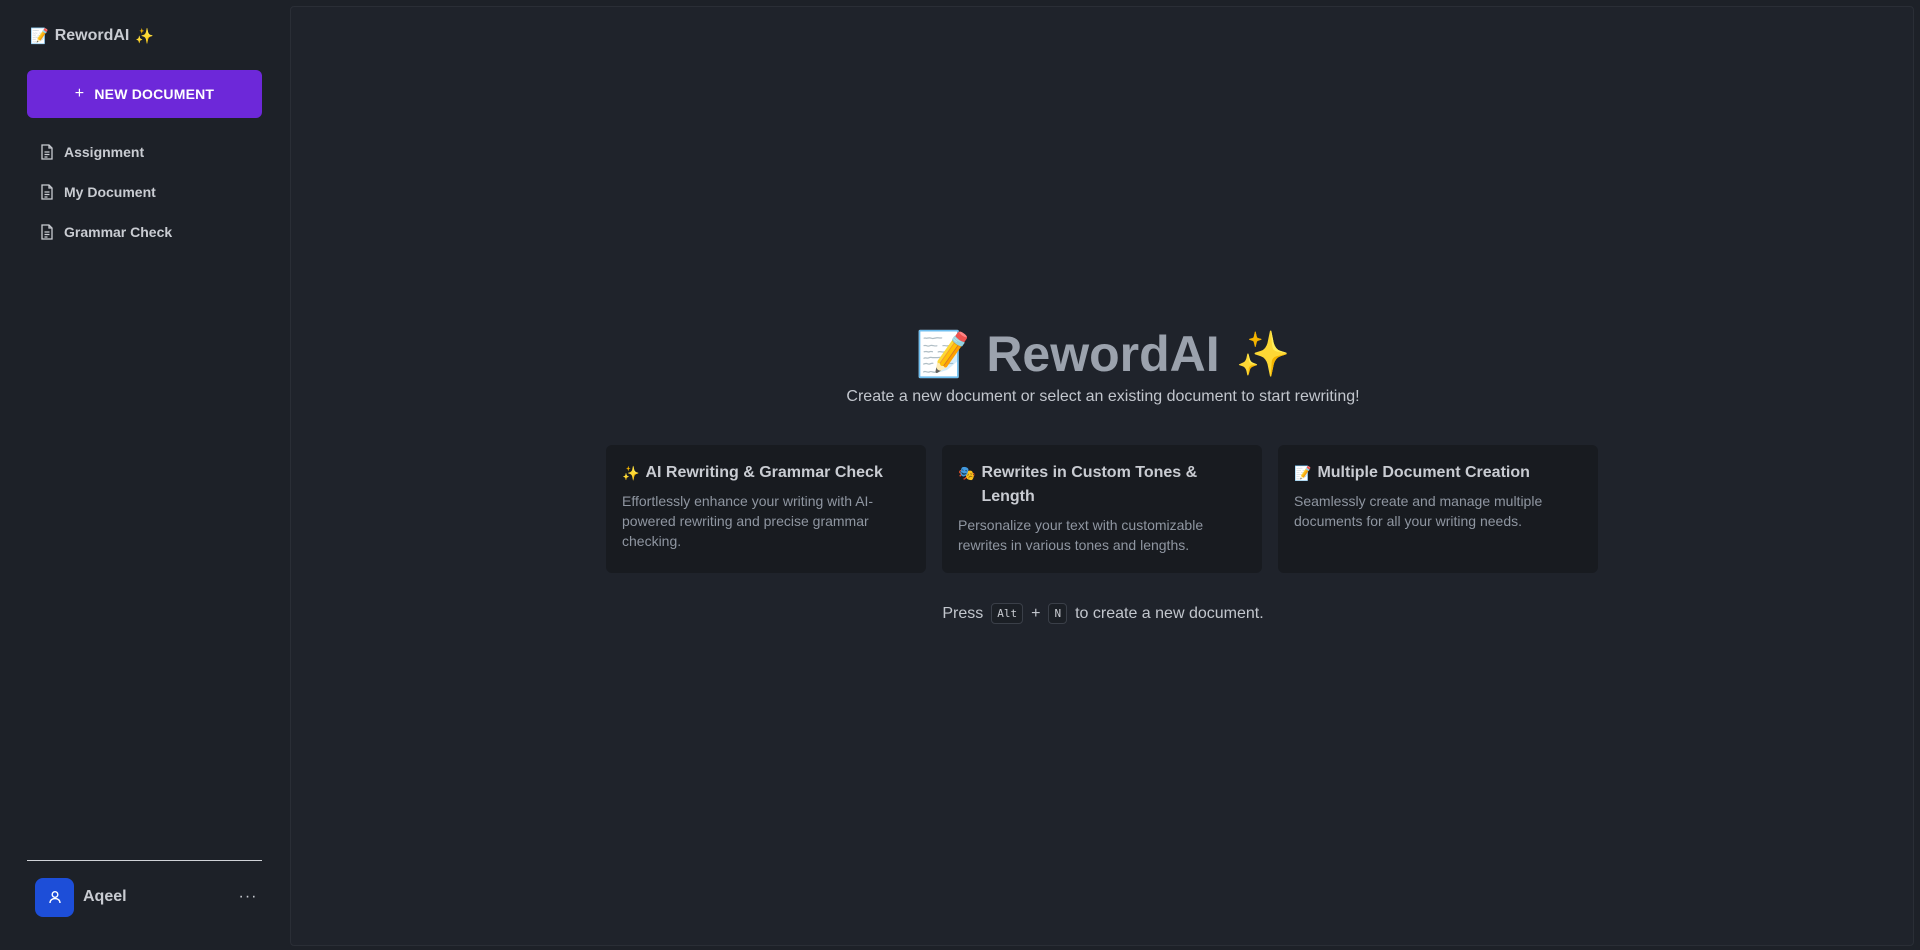 This screenshot has height=950, width=1920. I want to click on sidebar-item-grammar-check: Grammar Check, so click(106, 232).